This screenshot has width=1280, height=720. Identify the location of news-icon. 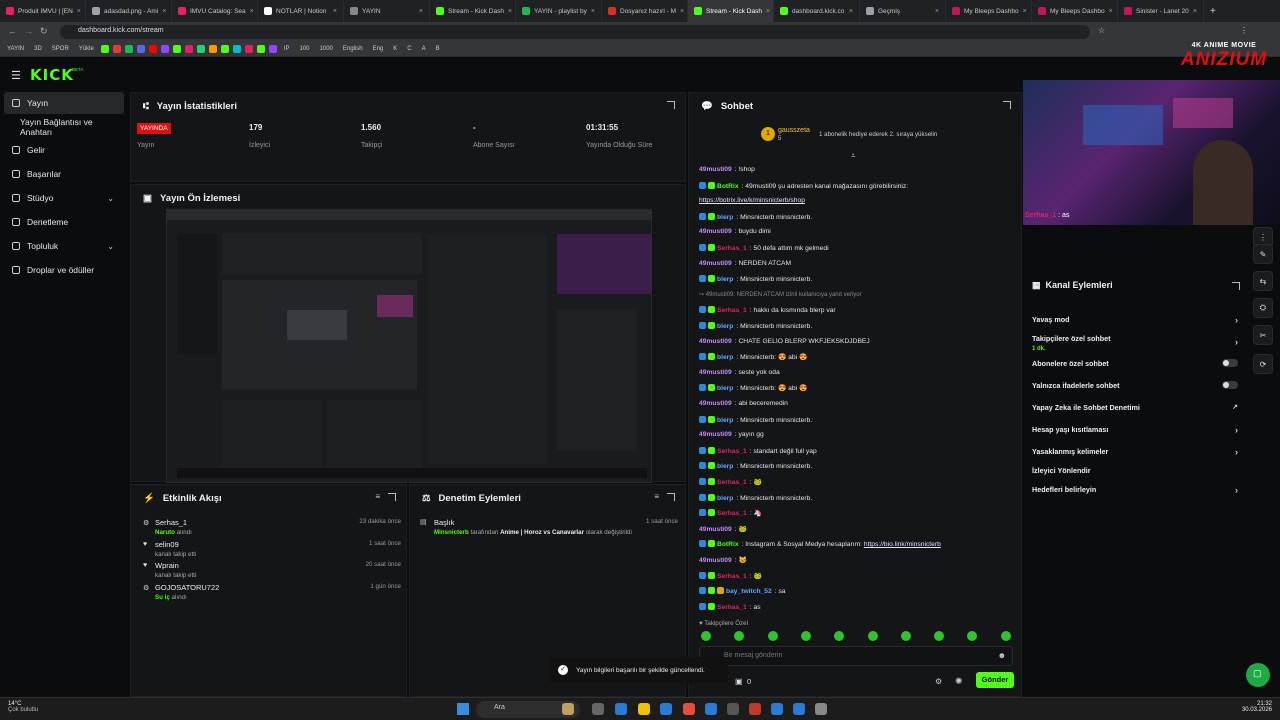
(568, 709).